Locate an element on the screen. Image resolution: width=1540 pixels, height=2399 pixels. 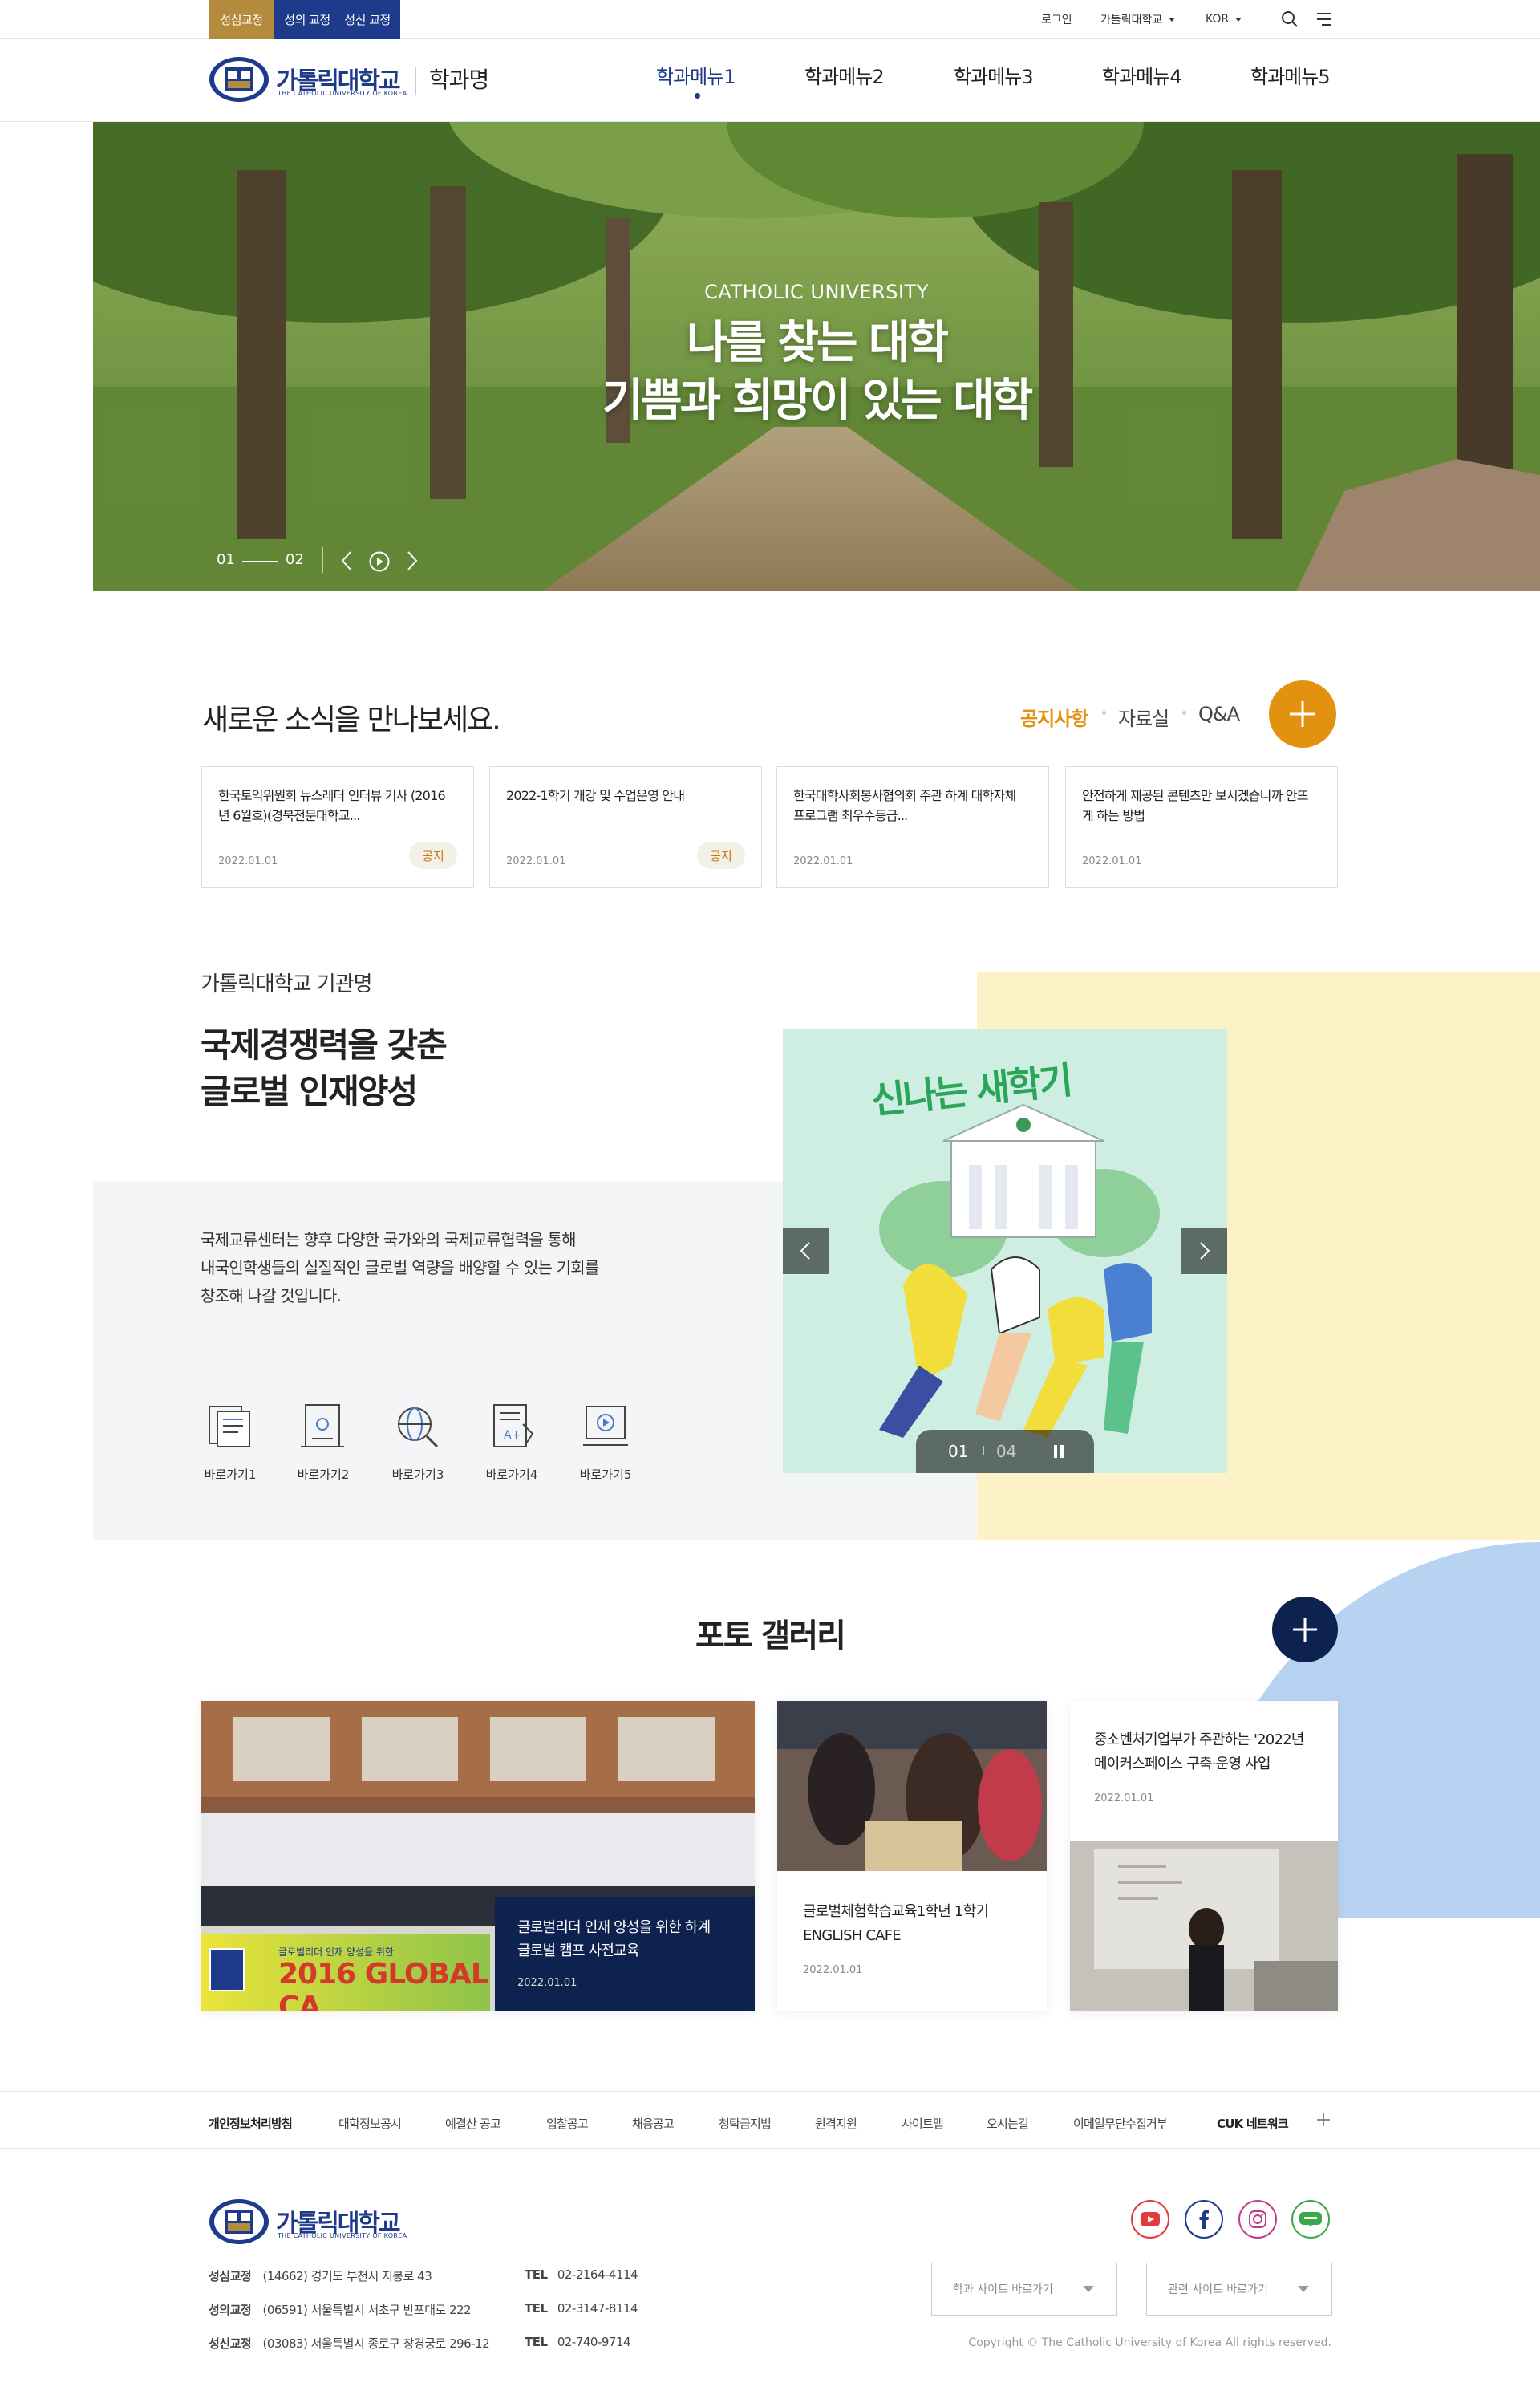
footer-link-anti-graft: 청탁금지법 is located at coordinates (745, 2123).